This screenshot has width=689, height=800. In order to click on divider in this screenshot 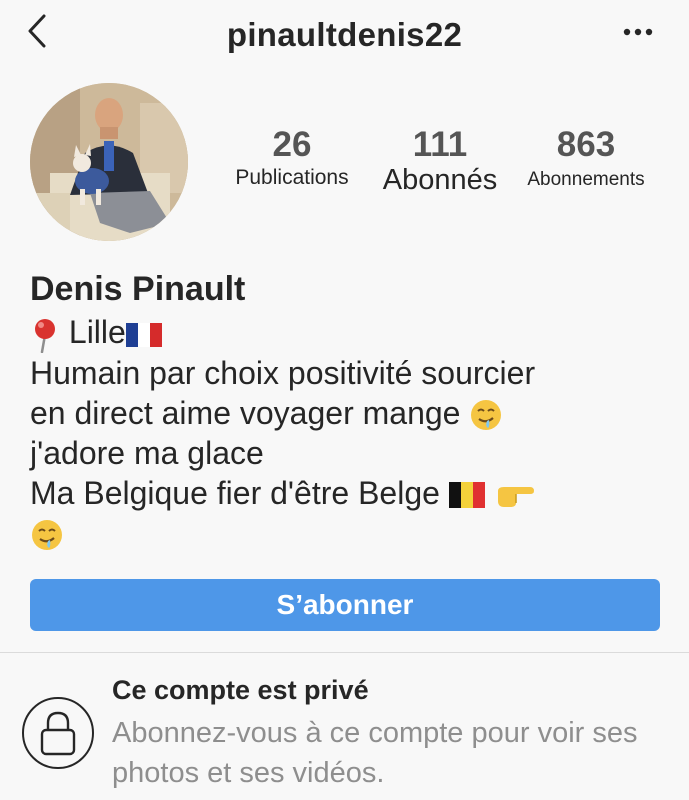, I will do `click(344, 652)`.